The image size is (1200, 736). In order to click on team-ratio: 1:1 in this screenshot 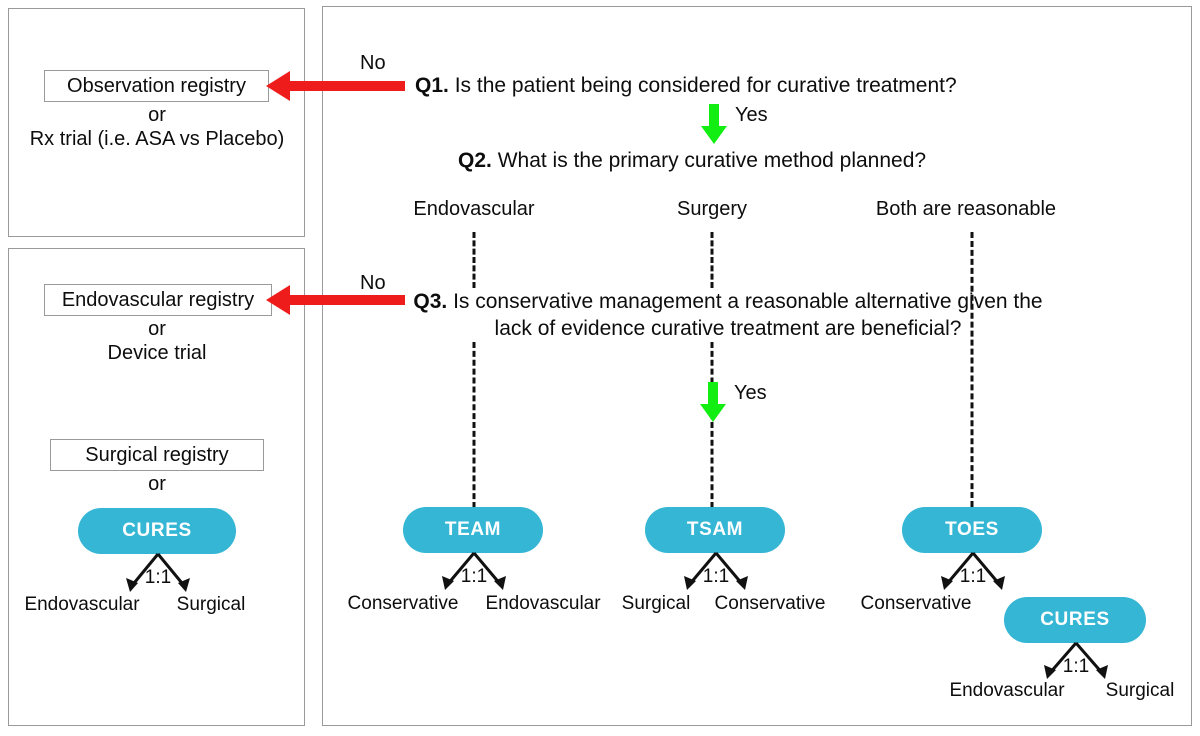, I will do `click(474, 576)`.